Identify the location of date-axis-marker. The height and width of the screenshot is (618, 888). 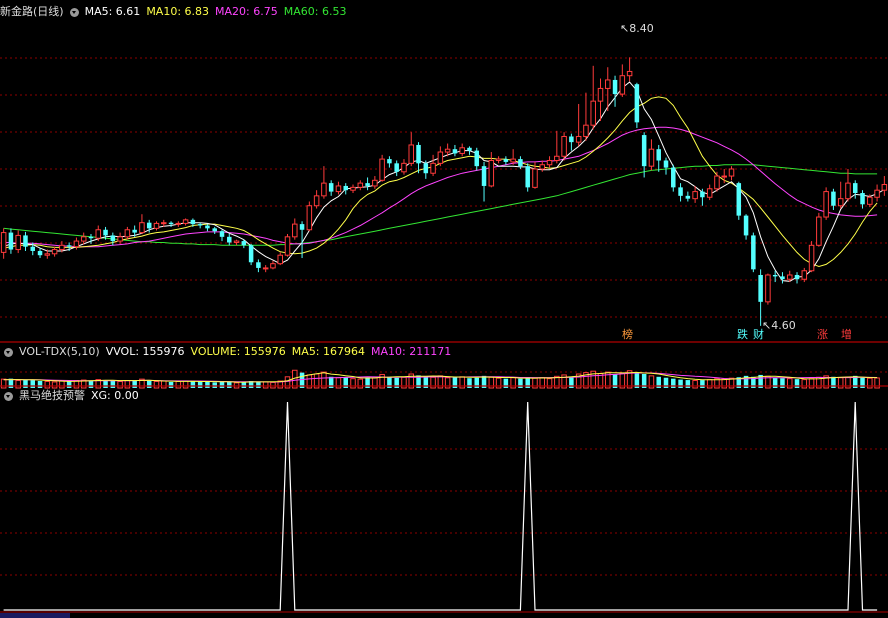
(35, 615).